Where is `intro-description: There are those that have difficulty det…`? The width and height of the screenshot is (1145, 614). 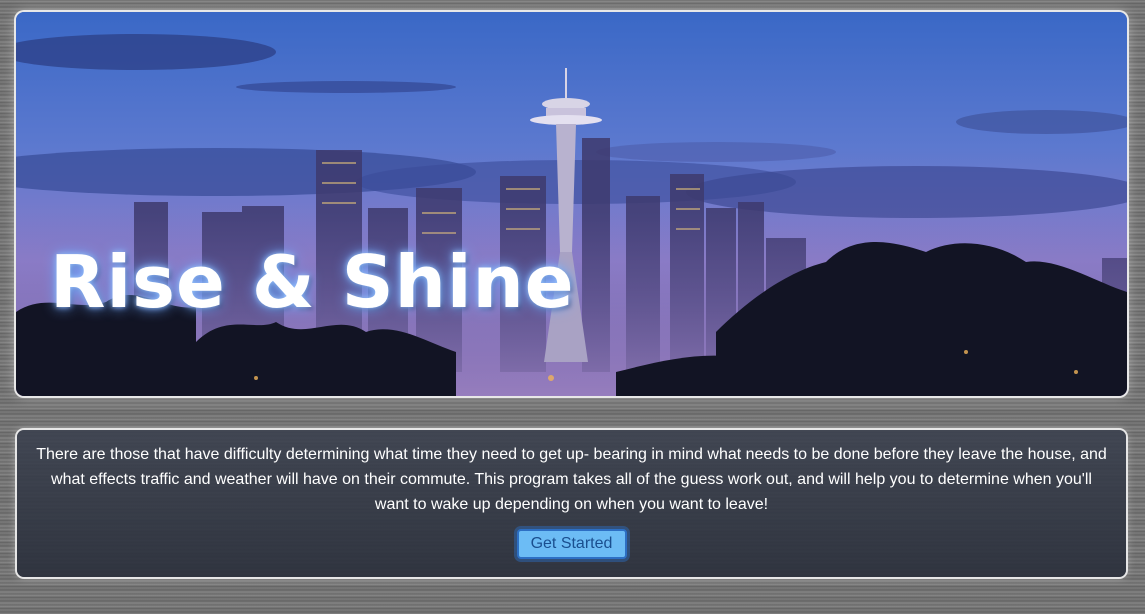 intro-description: There are those that have difficulty det… is located at coordinates (571, 479).